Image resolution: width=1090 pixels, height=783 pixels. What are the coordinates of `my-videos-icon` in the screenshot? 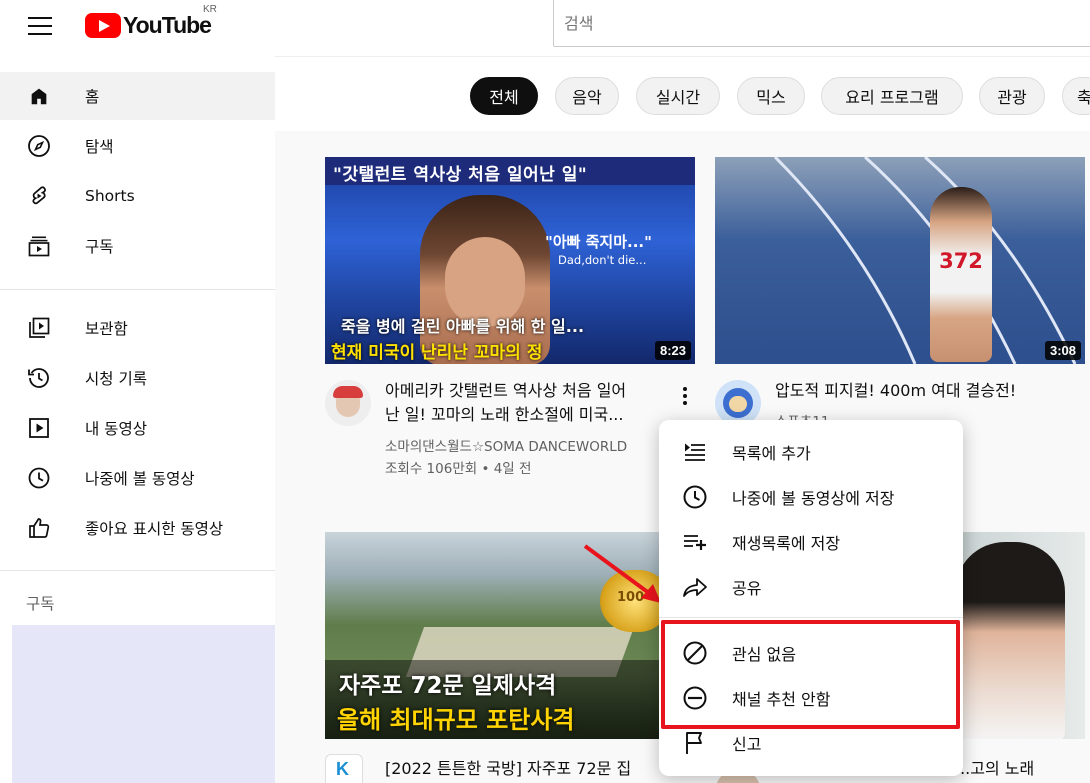 It's located at (39, 428).